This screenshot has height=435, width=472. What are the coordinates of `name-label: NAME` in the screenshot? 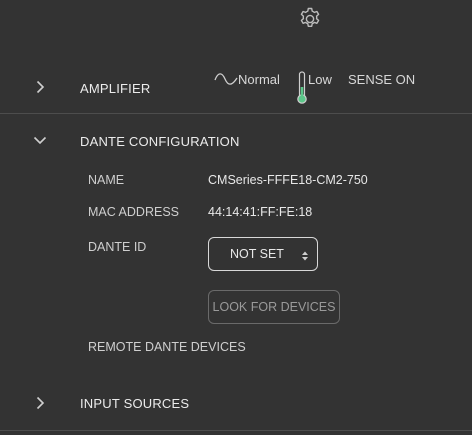 It's located at (106, 180).